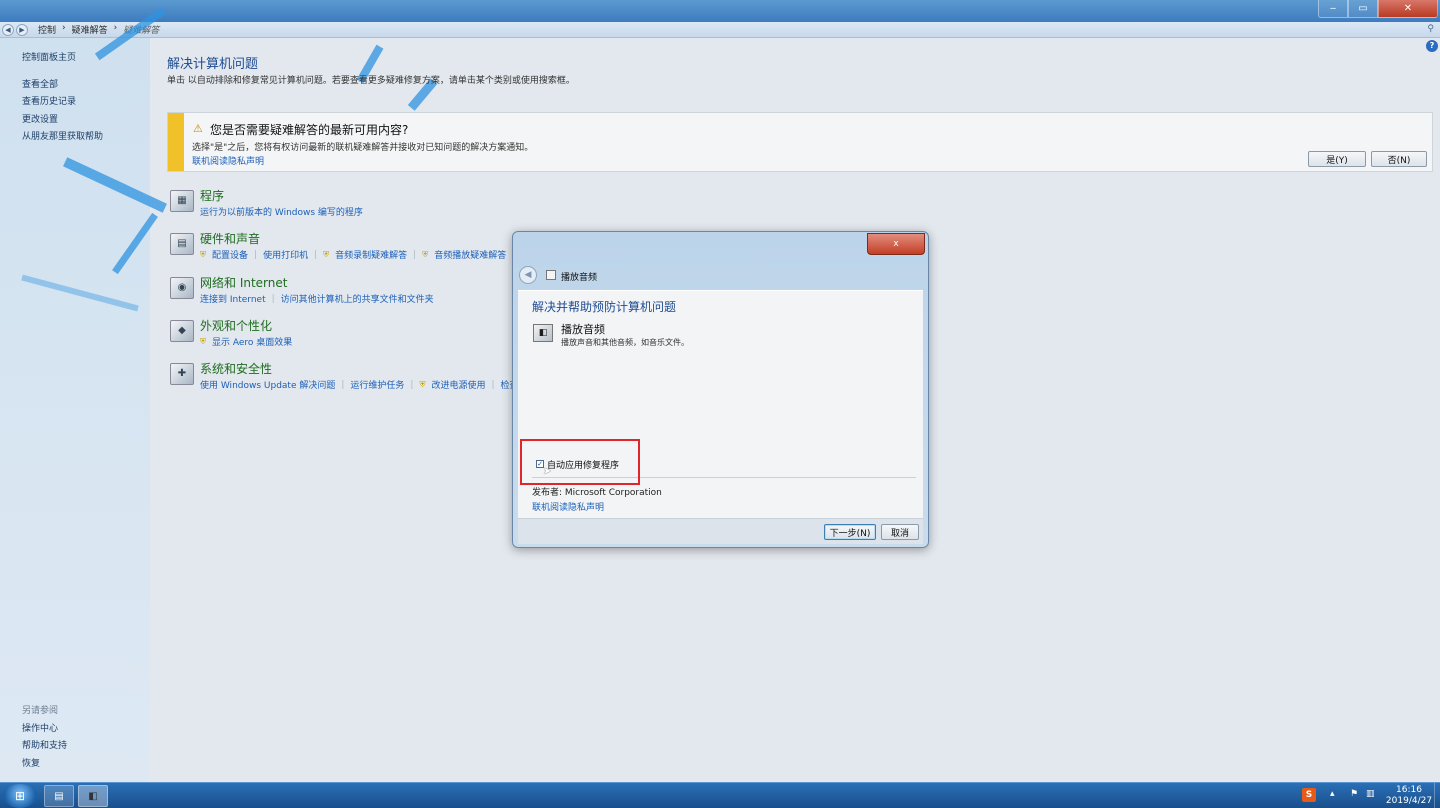  Describe the element at coordinates (1409, 801) in the screenshot. I see `clock-date: 2019/4/27` at that location.